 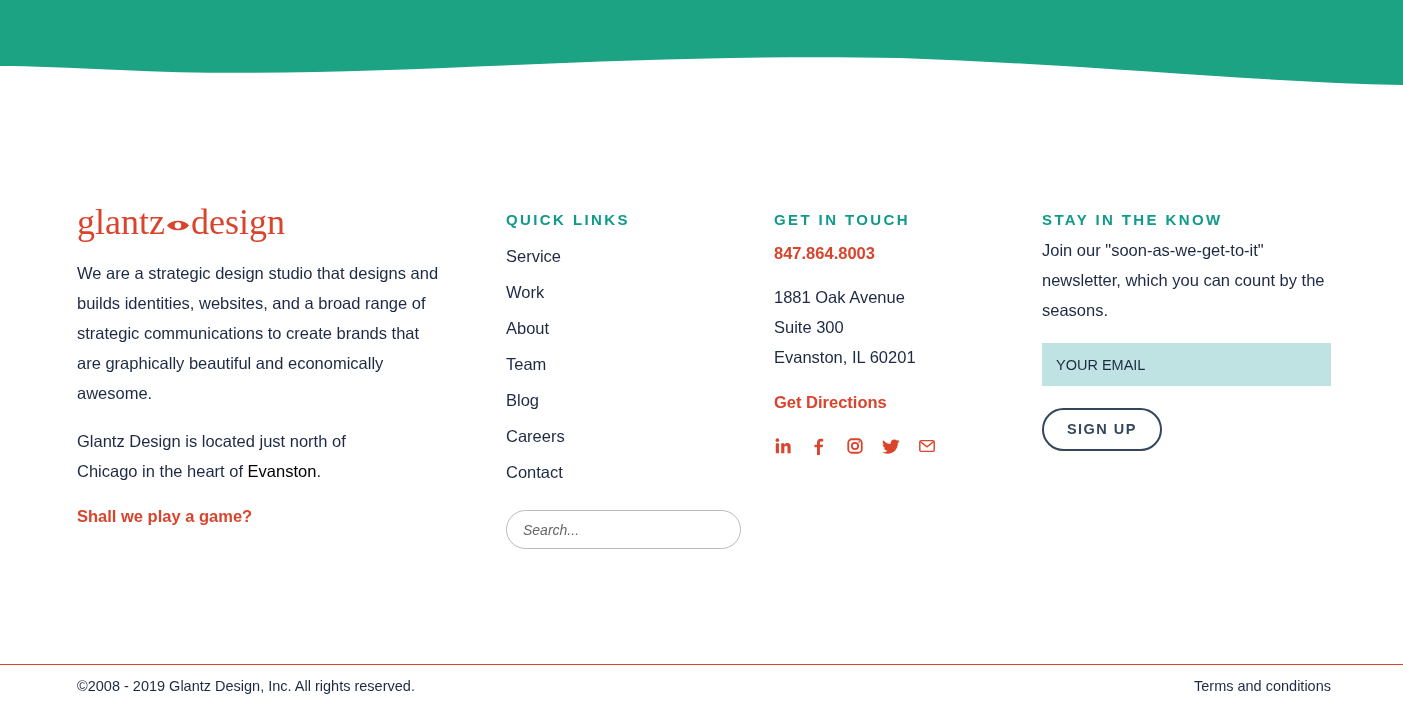 I want to click on directions-link: Get Directions, so click(x=830, y=402).